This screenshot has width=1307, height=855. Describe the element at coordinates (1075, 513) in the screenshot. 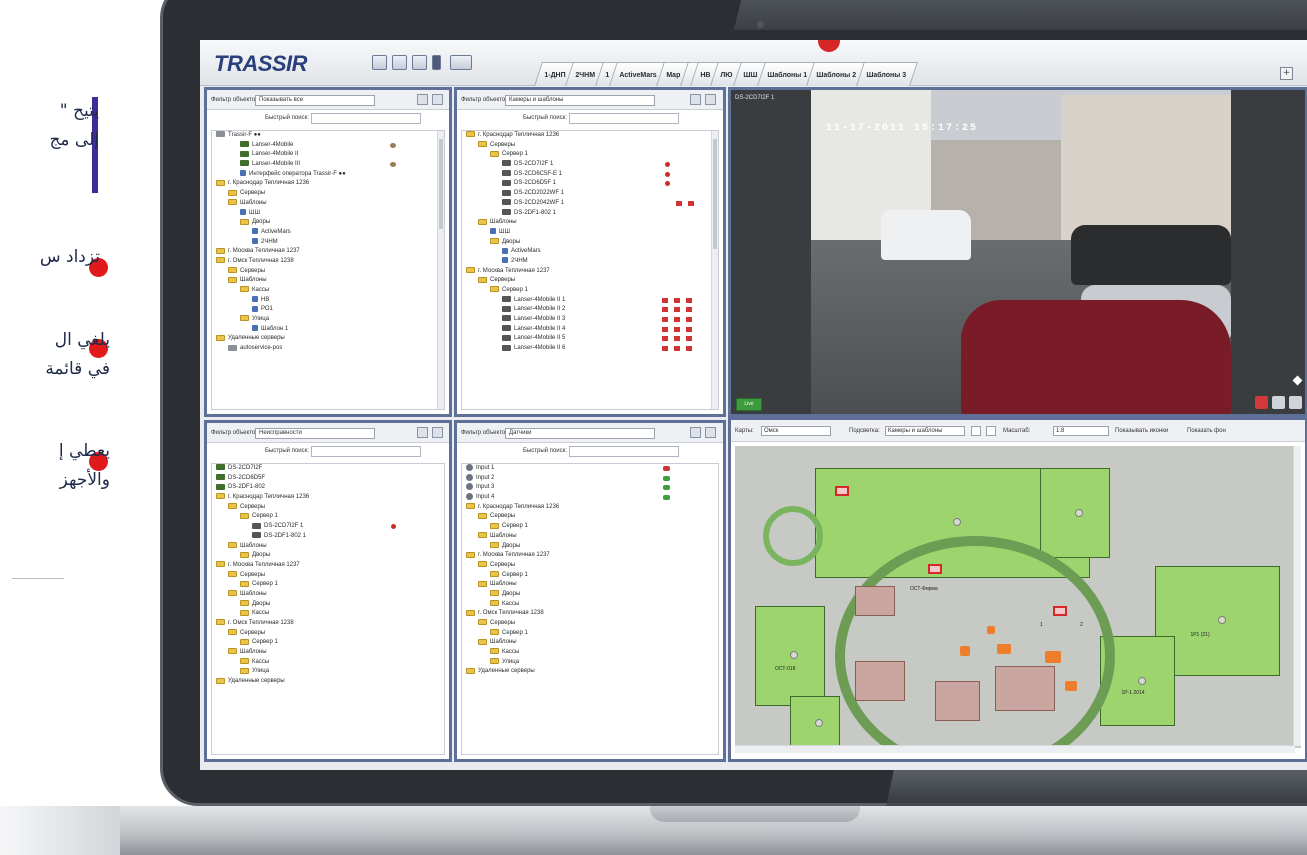

I see `map-zone` at that location.